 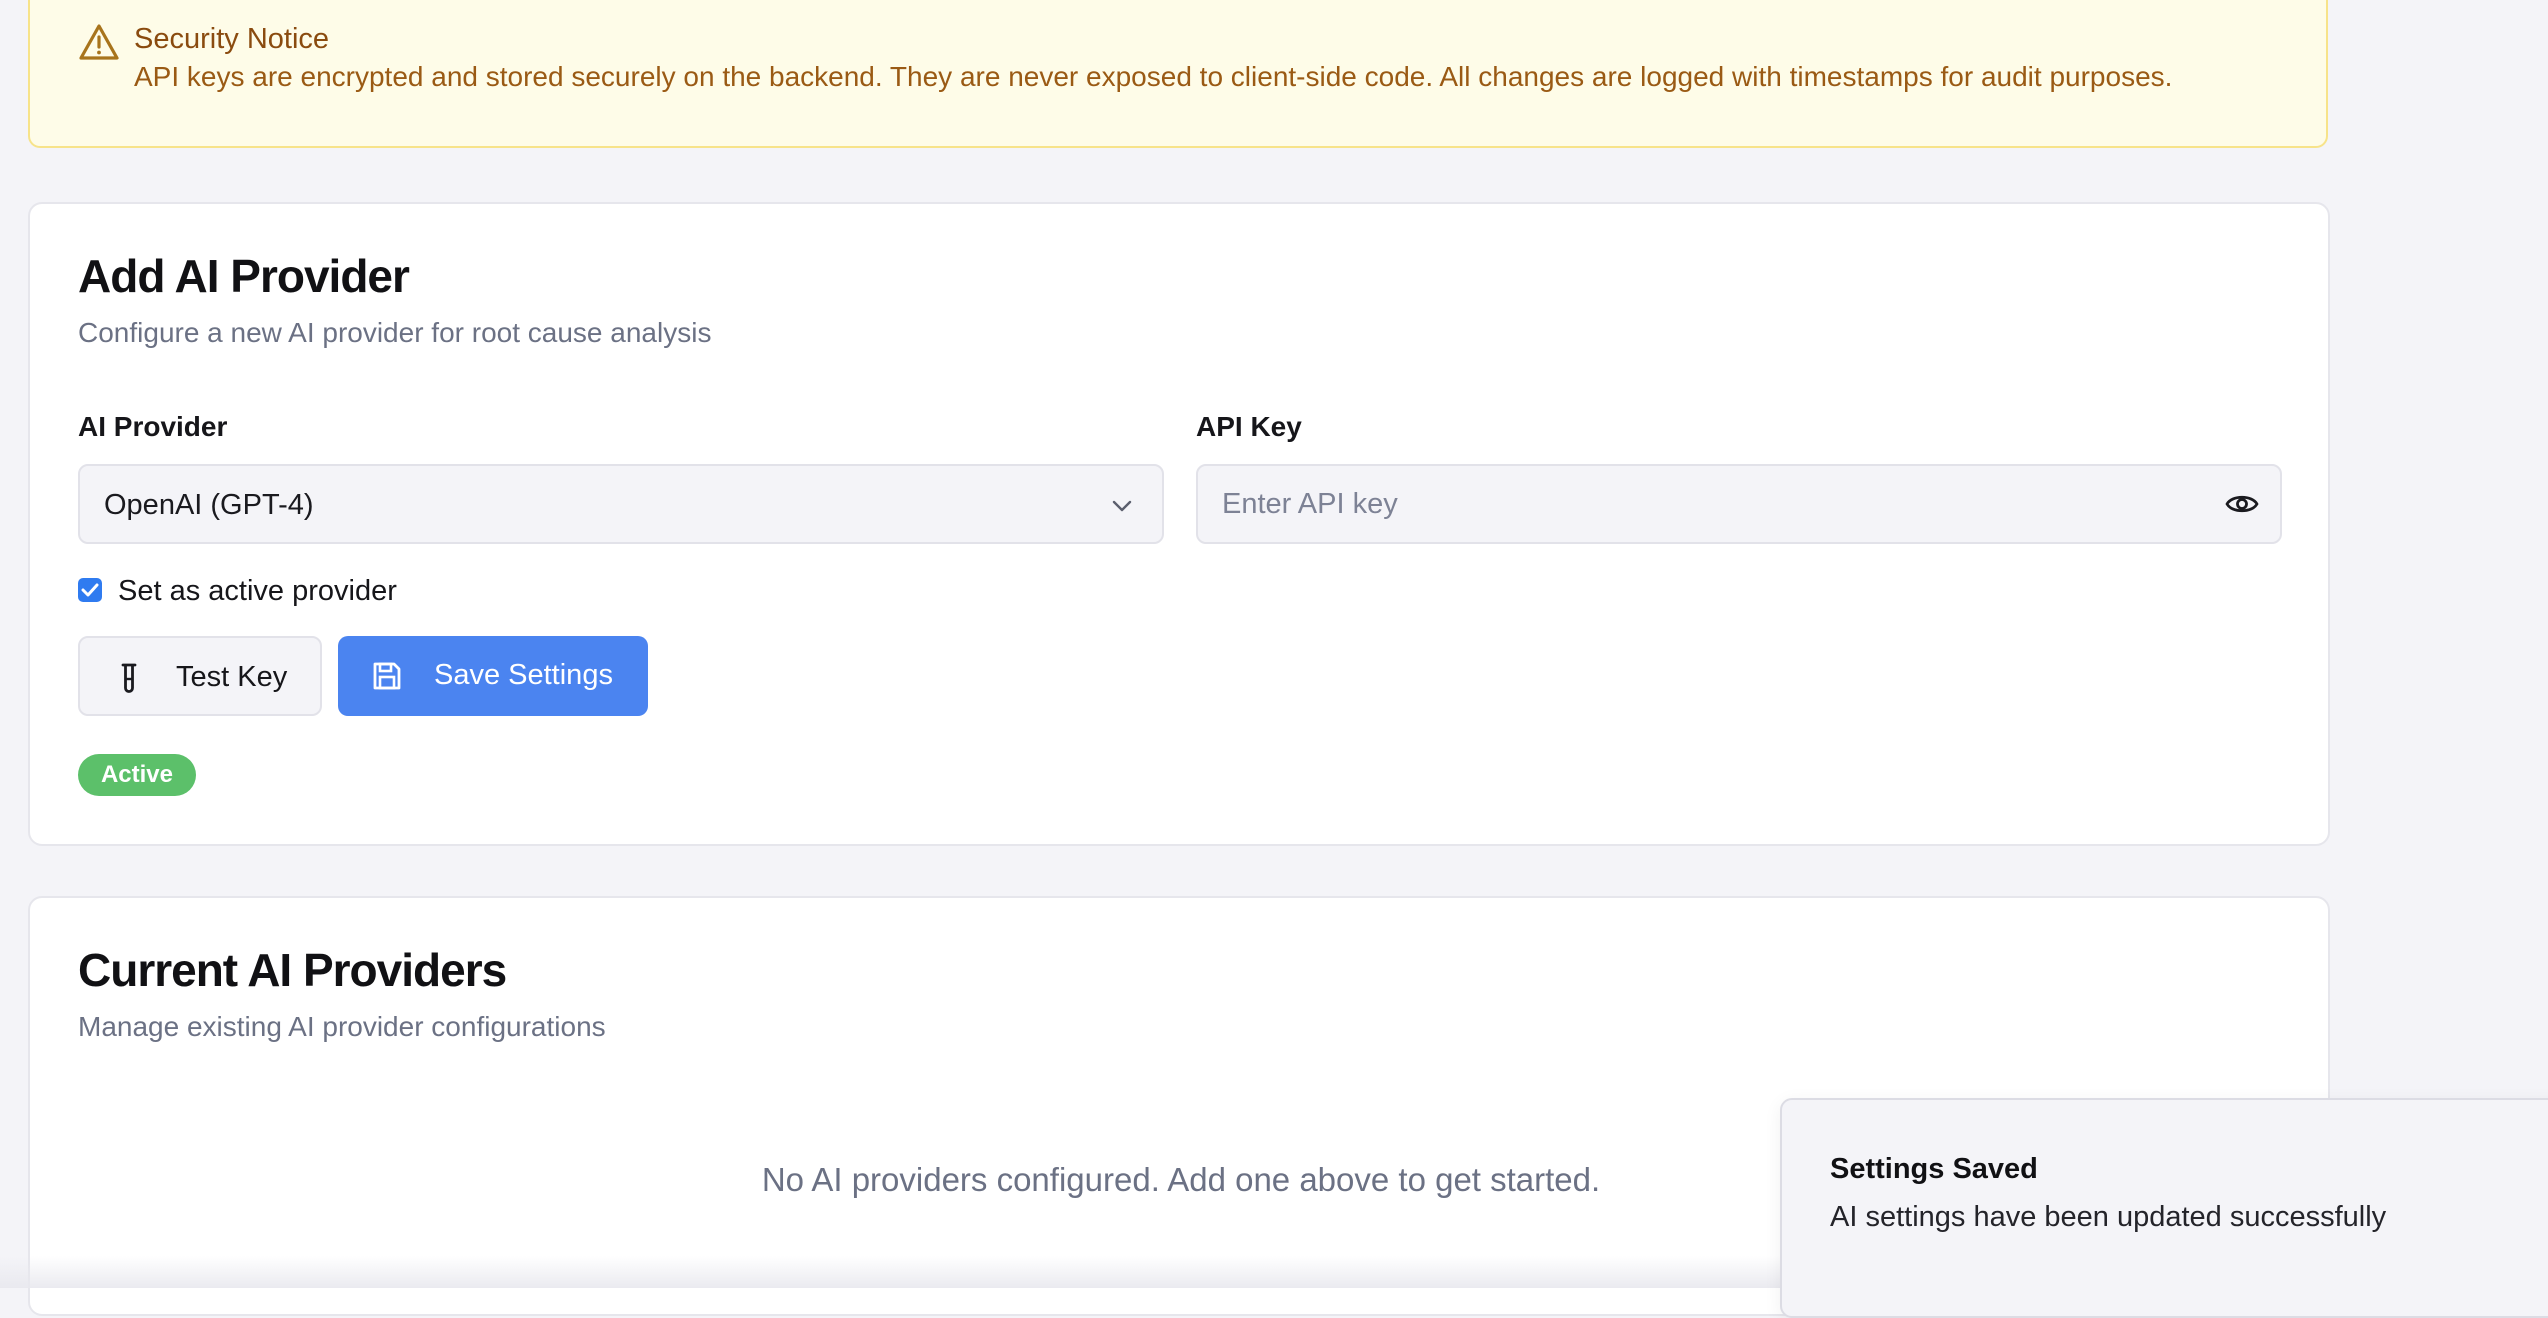 I want to click on test-tube-icon, so click(x=129, y=683).